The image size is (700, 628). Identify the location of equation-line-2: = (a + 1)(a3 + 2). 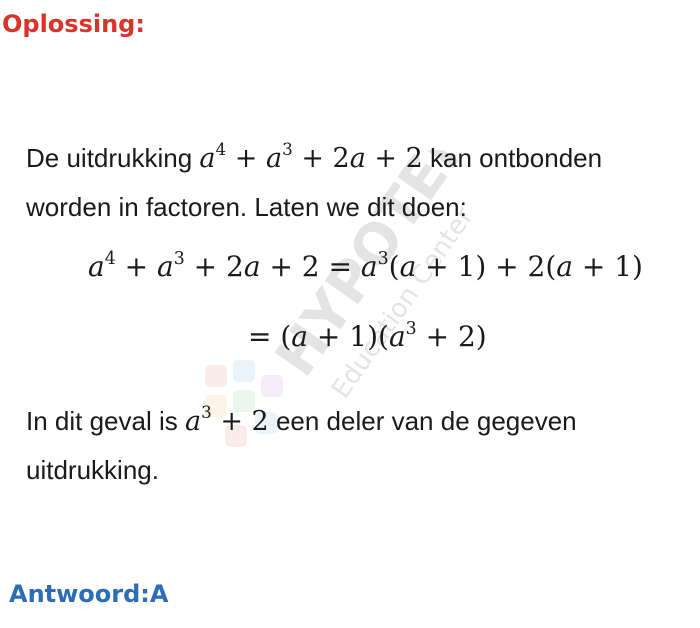
(367, 335).